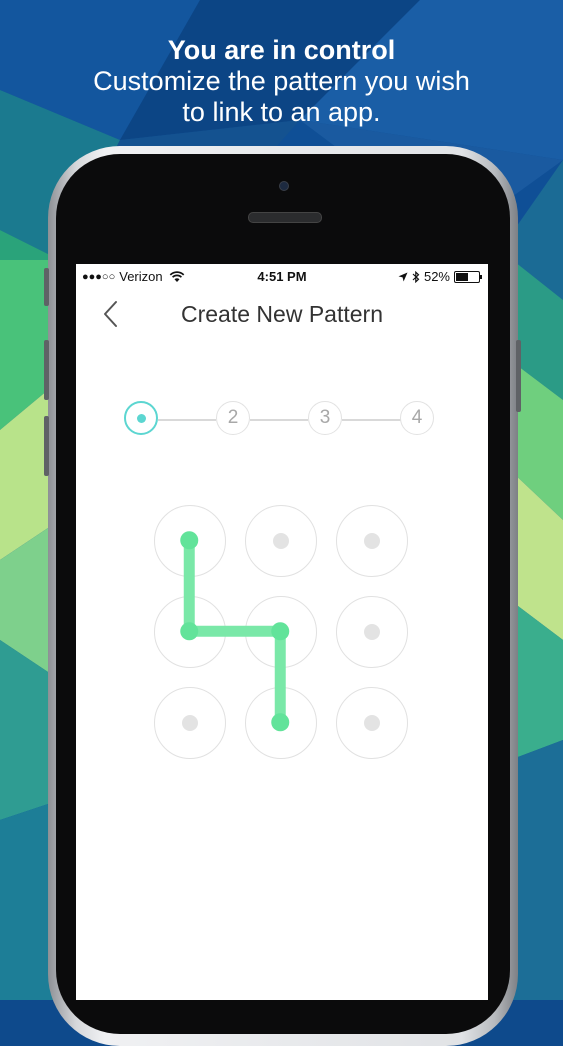 This screenshot has width=563, height=1046. Describe the element at coordinates (518, 376) in the screenshot. I see `power-button` at that location.